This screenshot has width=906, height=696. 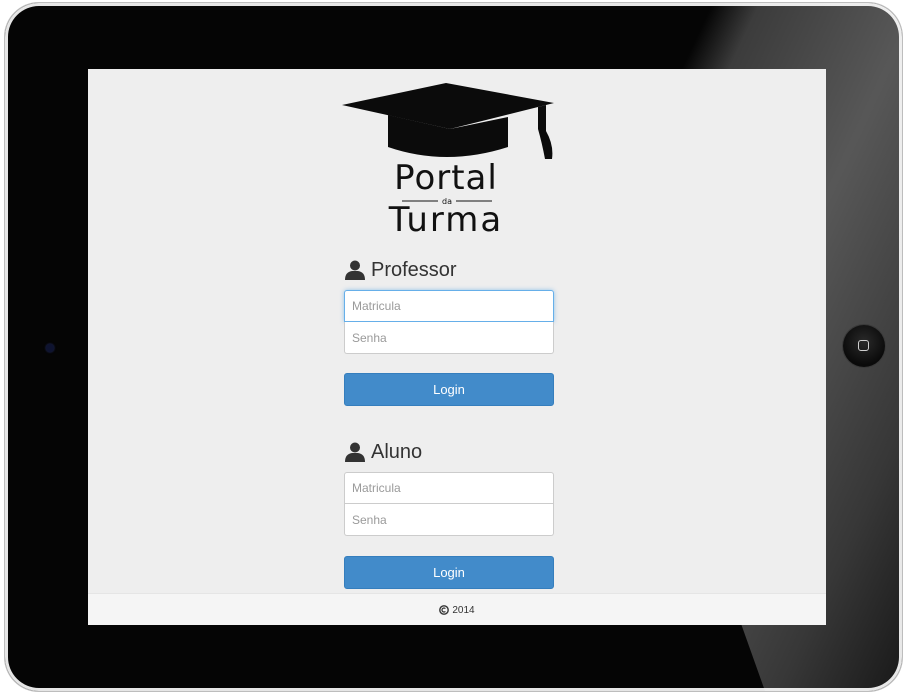 What do you see at coordinates (463, 610) in the screenshot?
I see `footer-year: 2014` at bounding box center [463, 610].